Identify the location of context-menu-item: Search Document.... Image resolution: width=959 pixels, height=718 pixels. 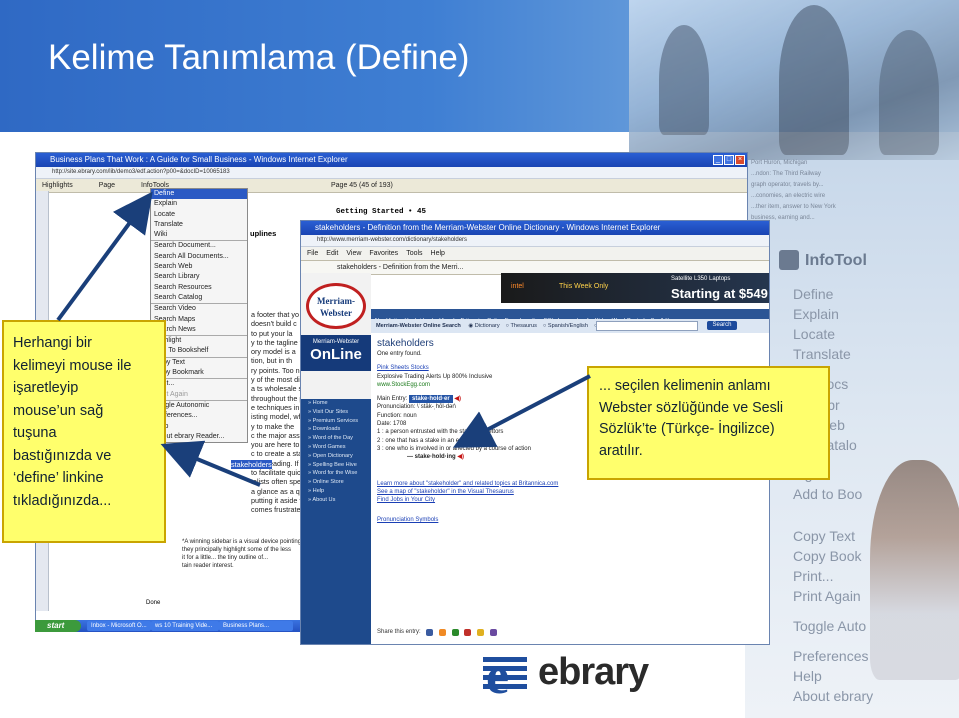
(199, 245).